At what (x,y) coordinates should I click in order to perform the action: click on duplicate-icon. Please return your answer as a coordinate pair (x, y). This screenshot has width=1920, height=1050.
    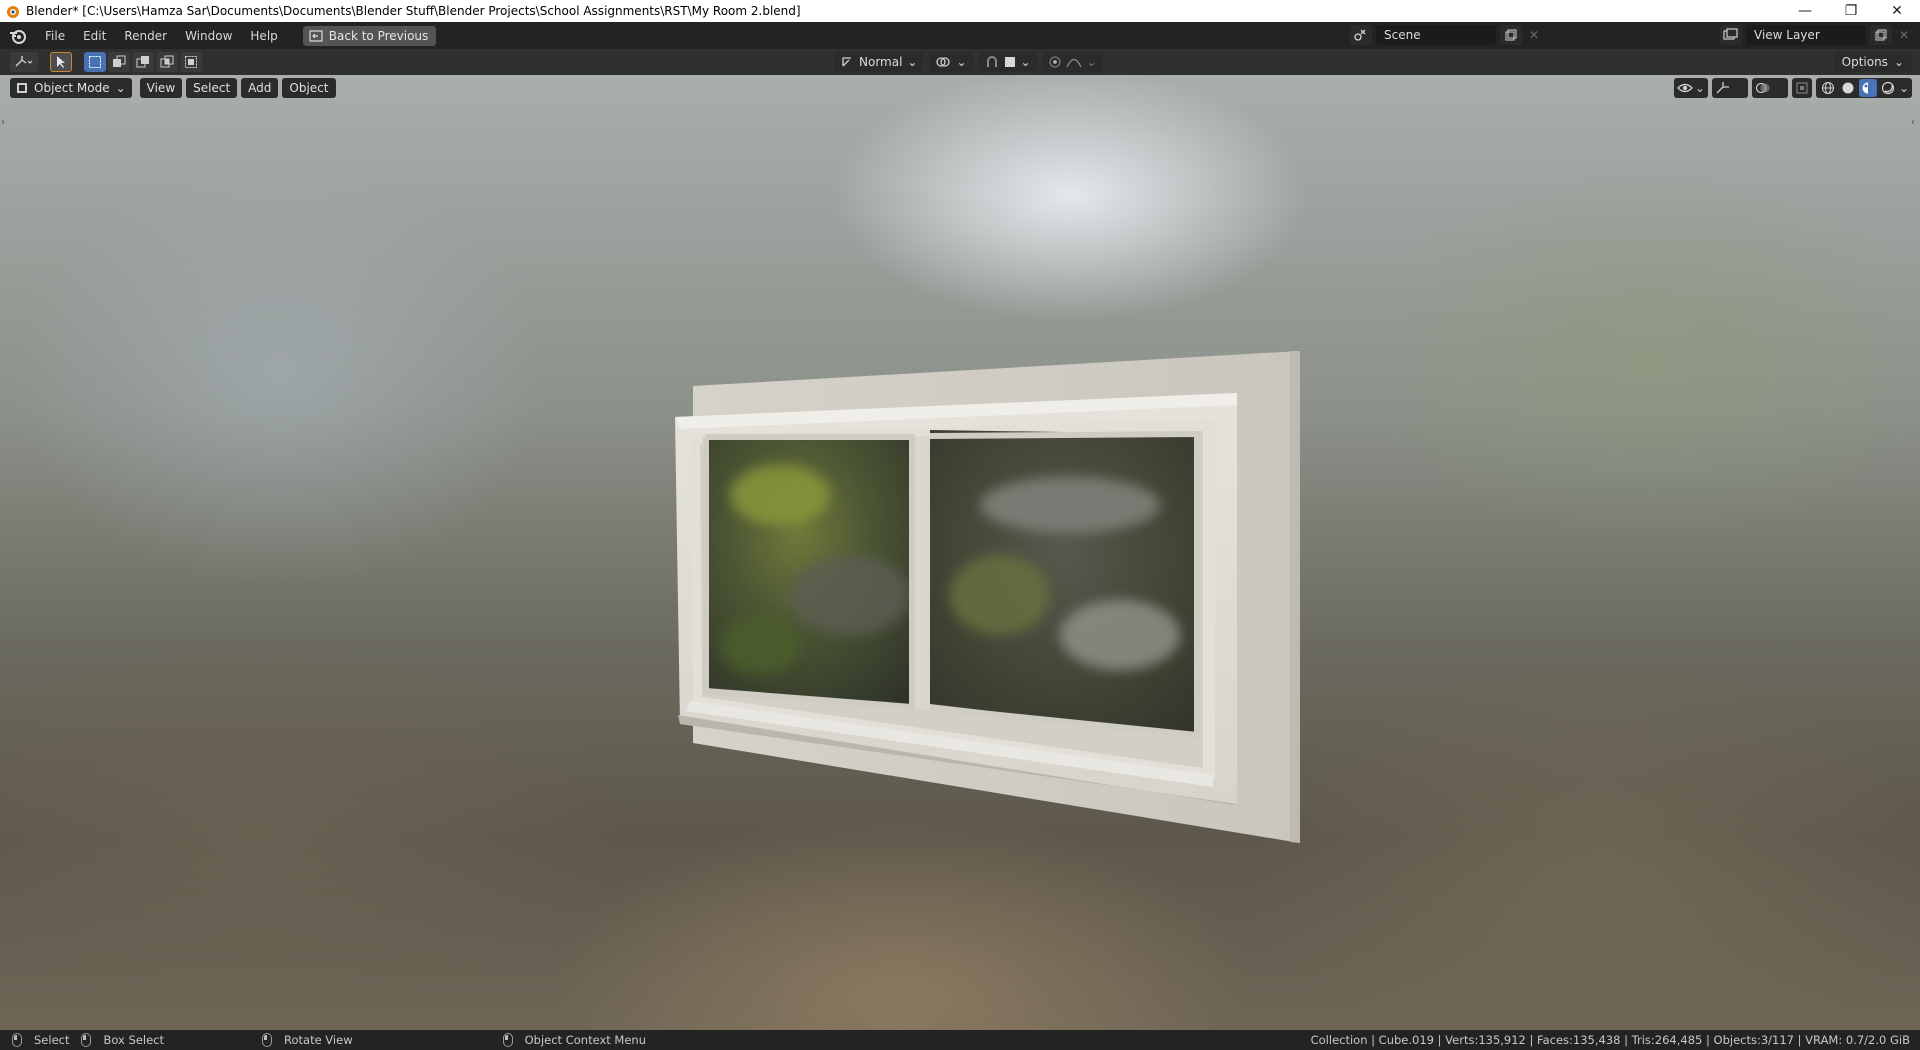
    Looking at the image, I should click on (1511, 35).